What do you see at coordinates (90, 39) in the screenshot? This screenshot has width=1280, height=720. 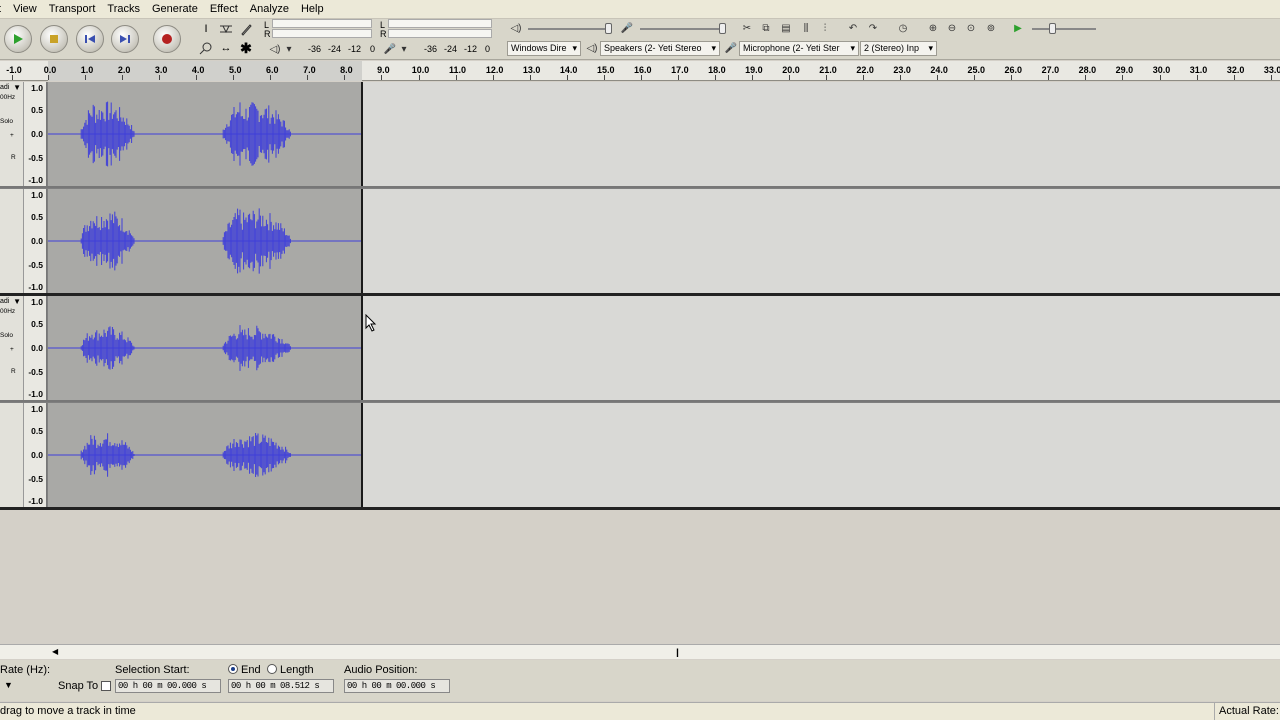 I see `skip-start-button` at bounding box center [90, 39].